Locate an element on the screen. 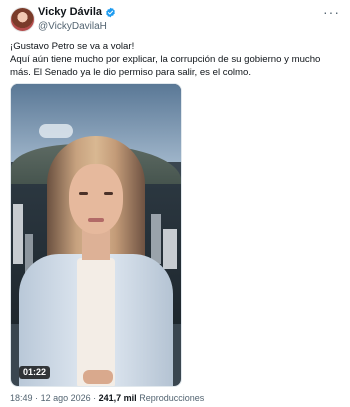 Image resolution: width=350 pixels, height=407 pixels. video-subject-neck is located at coordinates (96, 245).